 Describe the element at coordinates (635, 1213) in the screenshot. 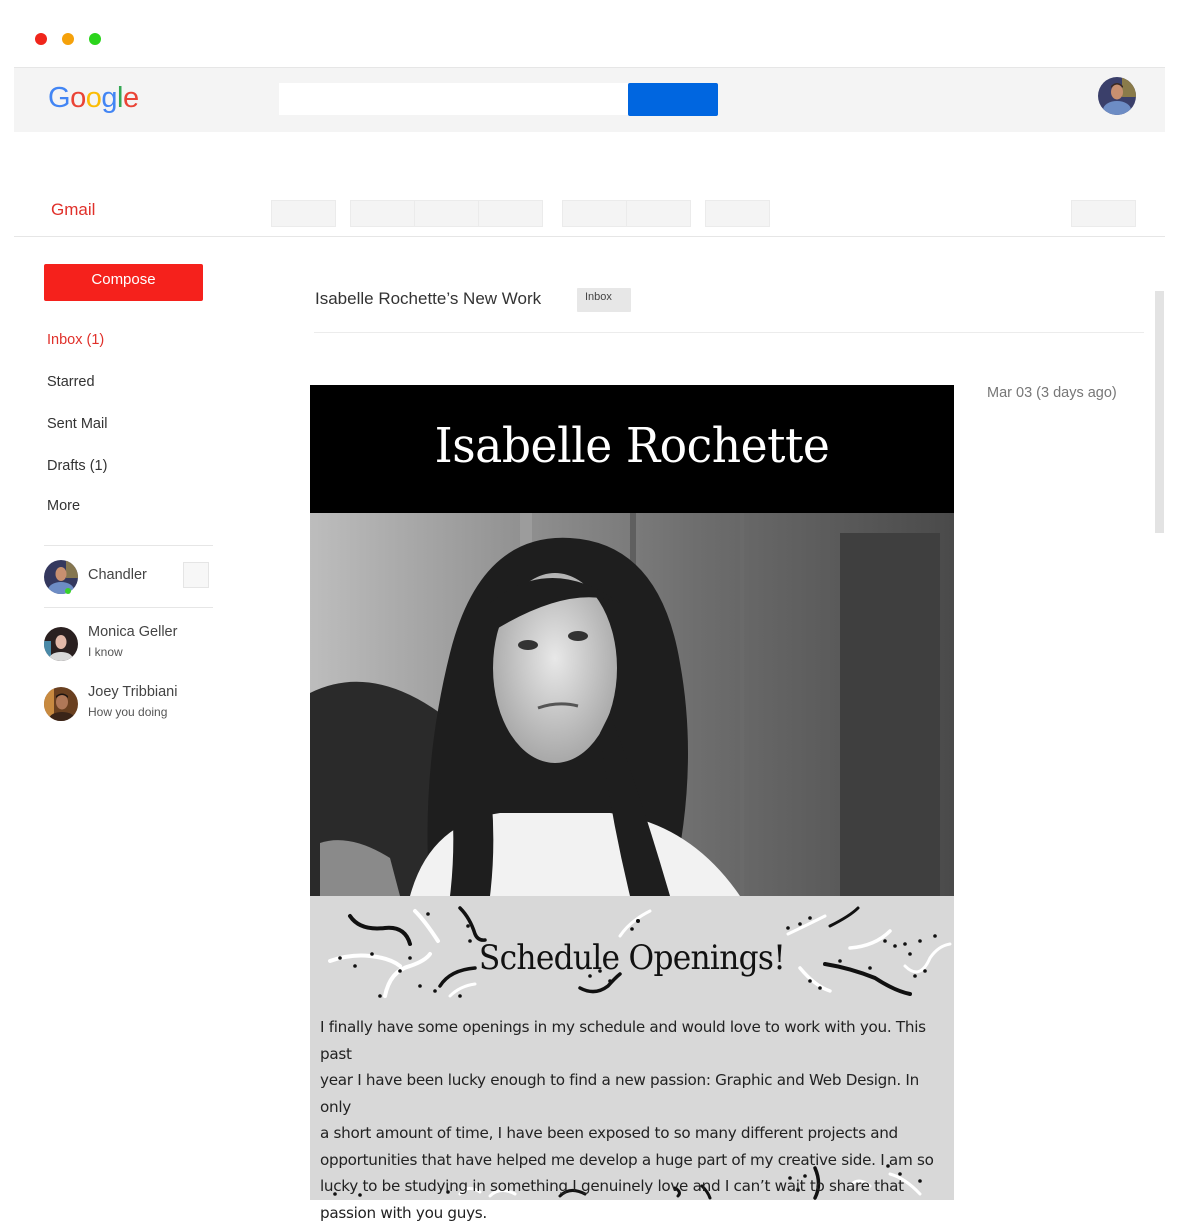

I see `body-line: passion with you guys.` at that location.